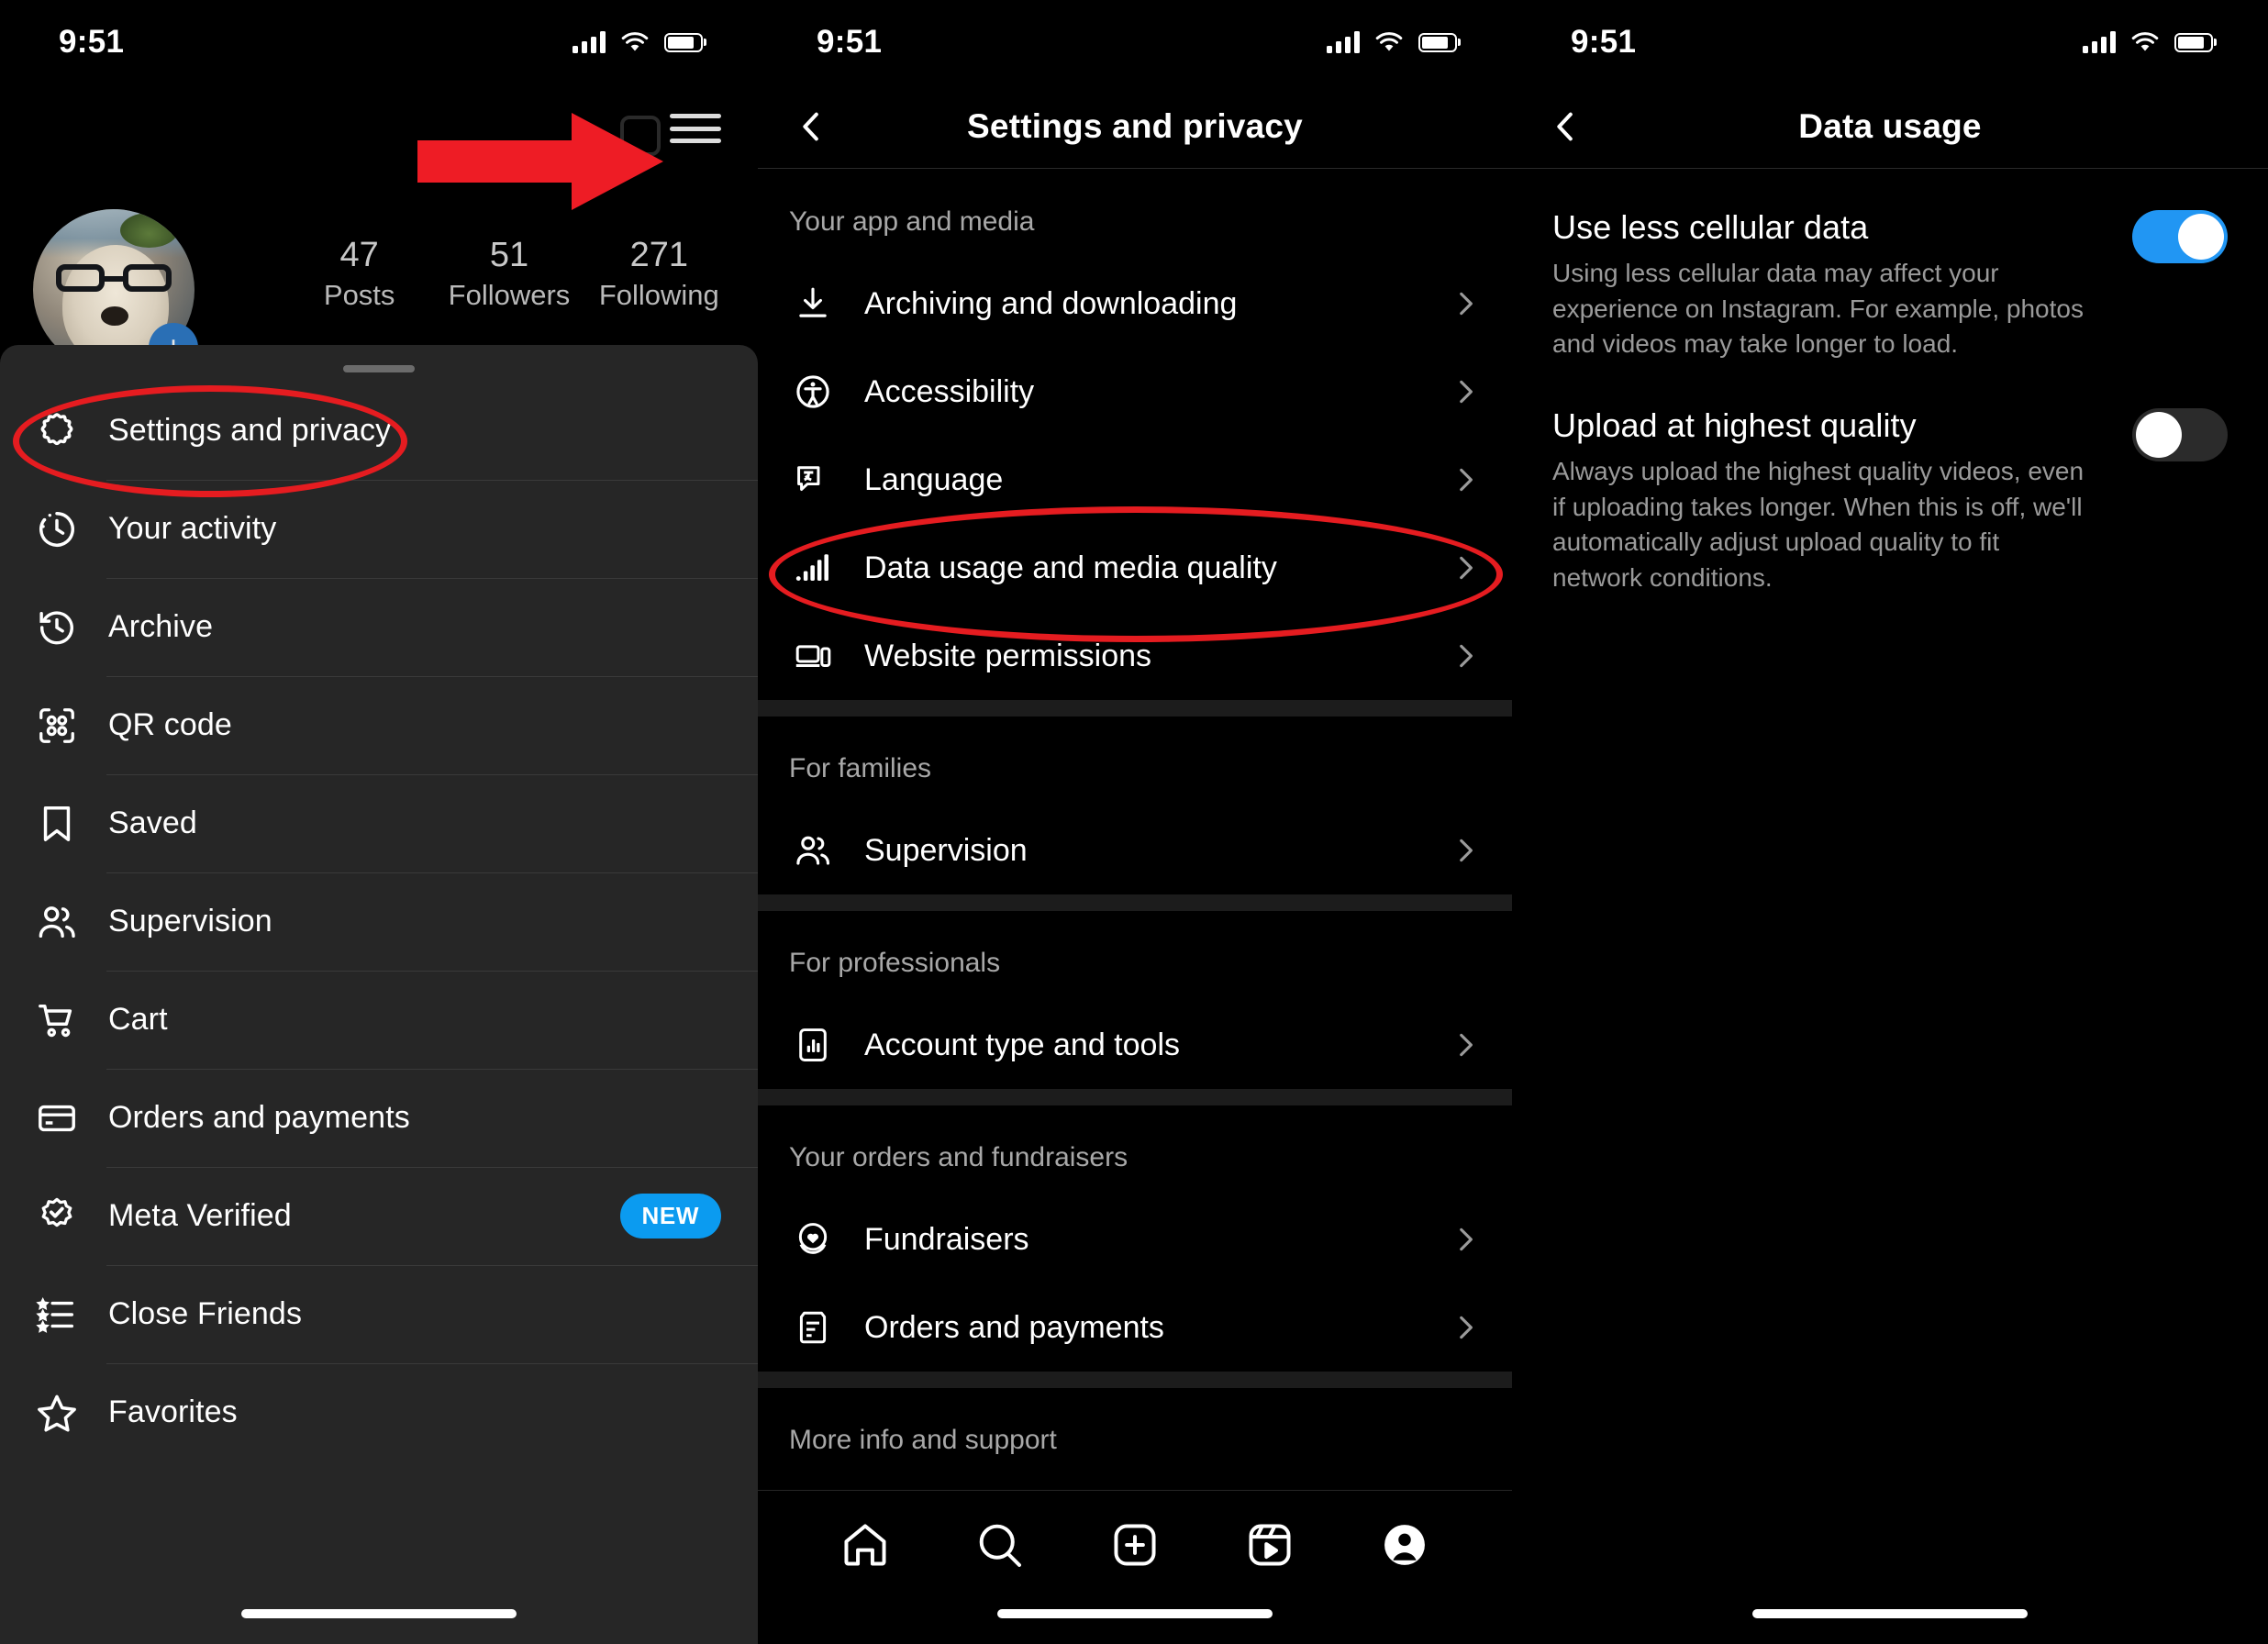 This screenshot has width=2268, height=1644. What do you see at coordinates (57, 922) in the screenshot?
I see `supervision-people-icon` at bounding box center [57, 922].